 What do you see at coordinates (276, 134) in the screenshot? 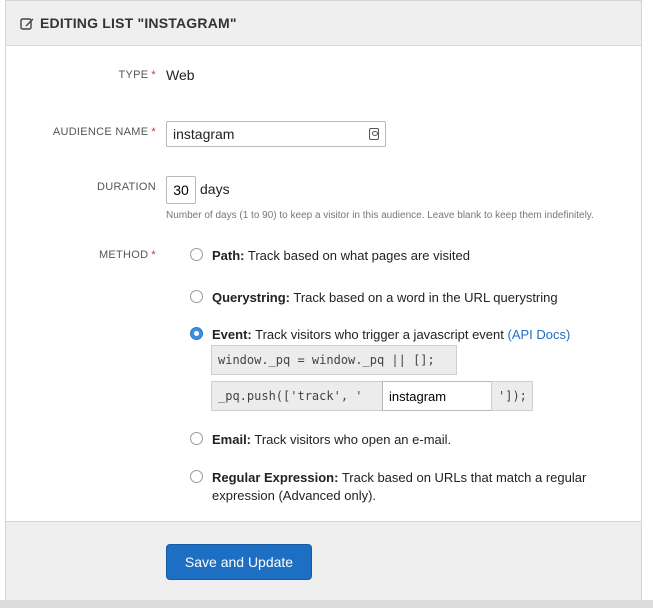
I see `audience-name-input` at bounding box center [276, 134].